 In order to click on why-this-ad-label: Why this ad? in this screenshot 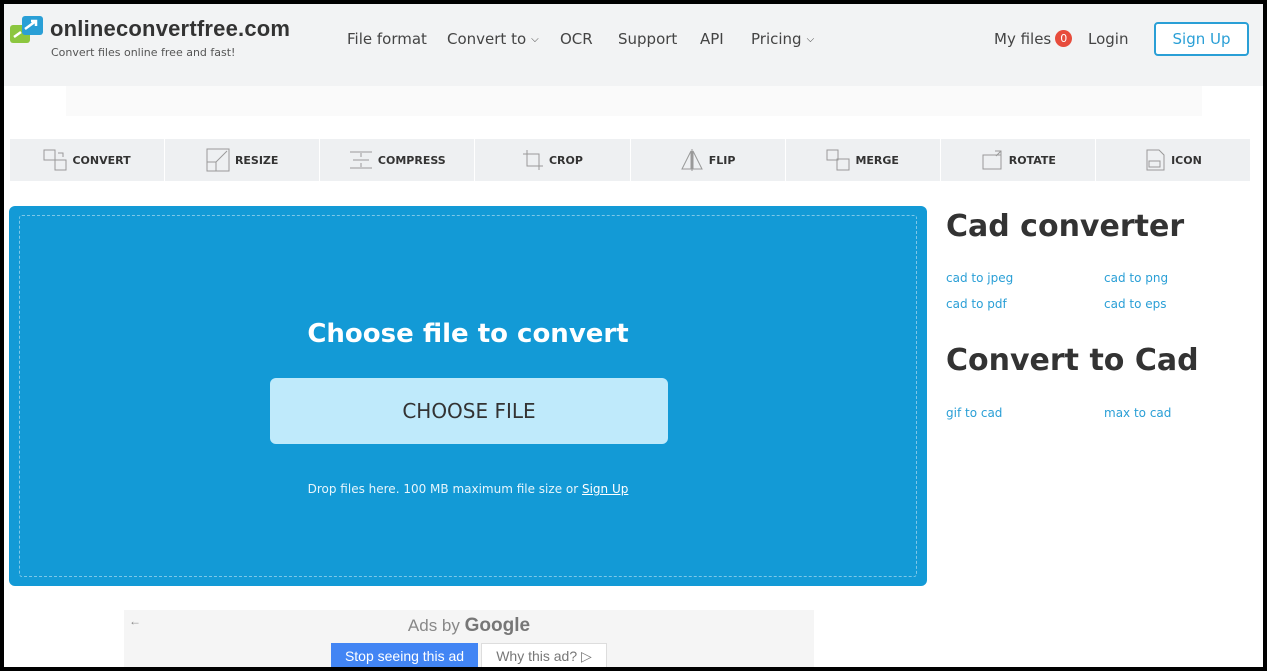, I will do `click(537, 656)`.